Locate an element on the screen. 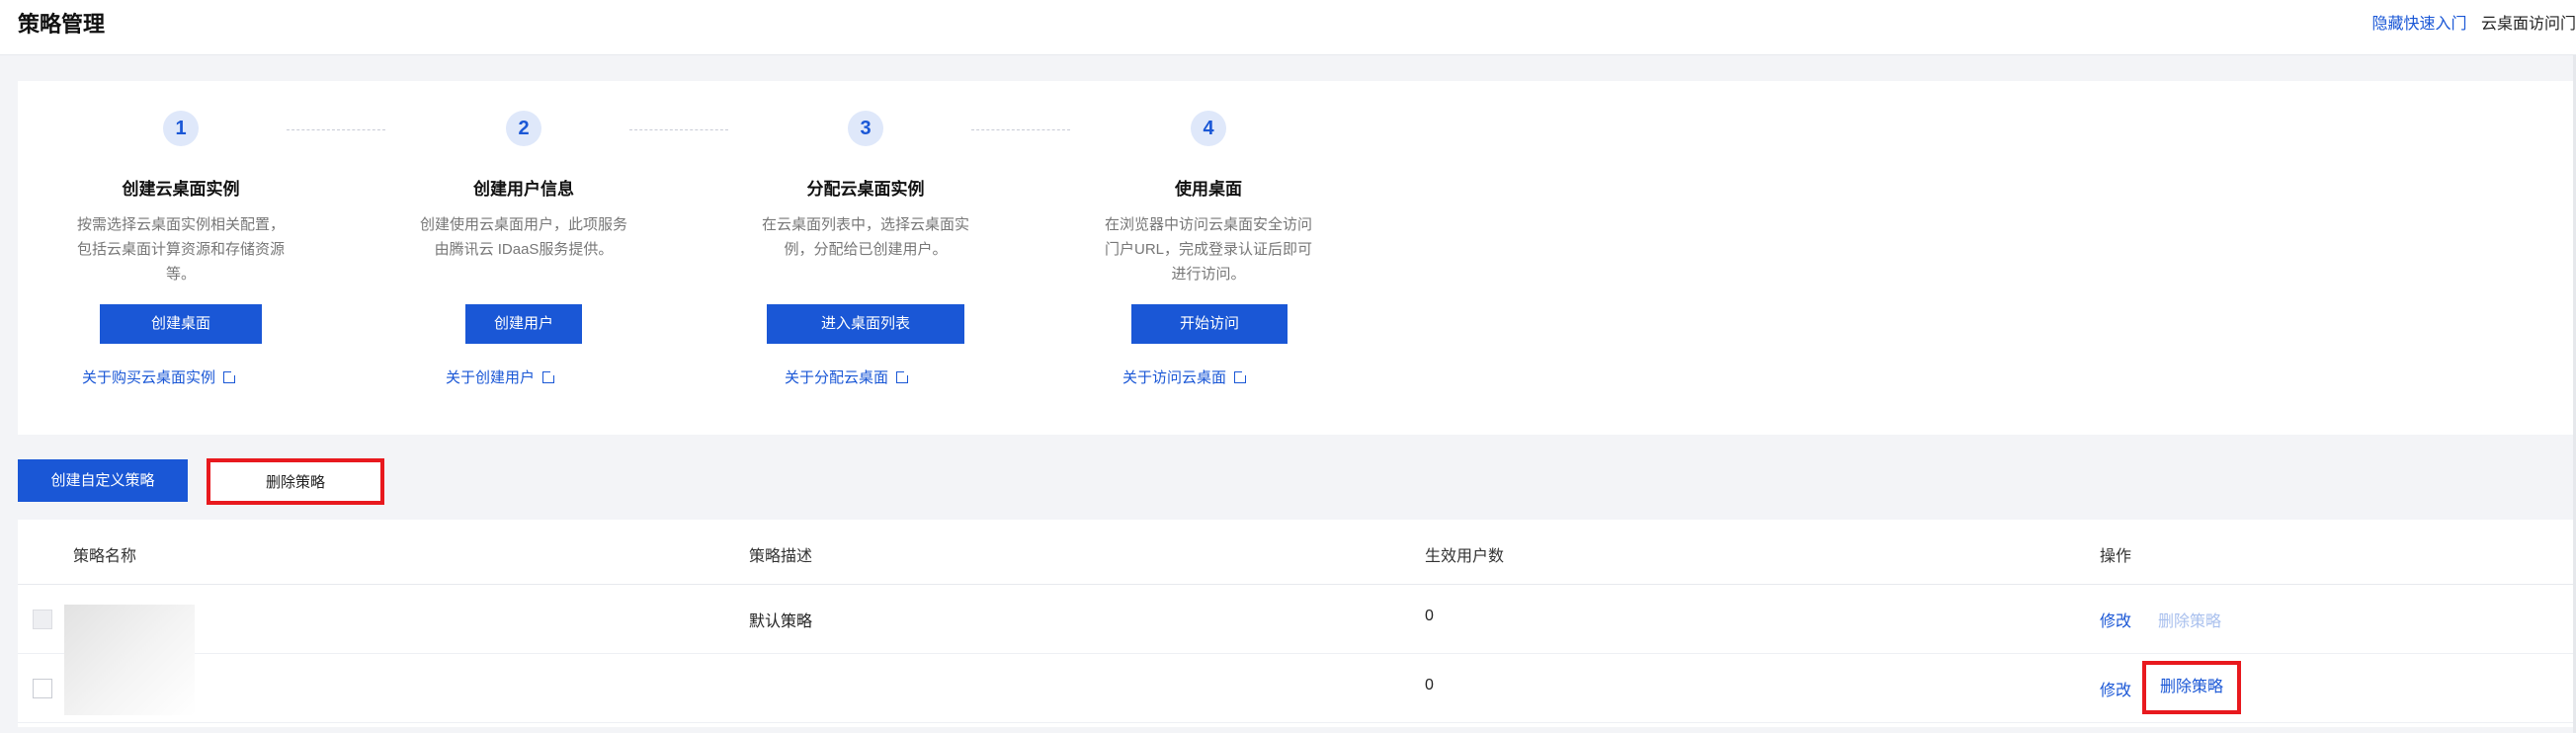  column-header-users: 生效用户数 is located at coordinates (1465, 556).